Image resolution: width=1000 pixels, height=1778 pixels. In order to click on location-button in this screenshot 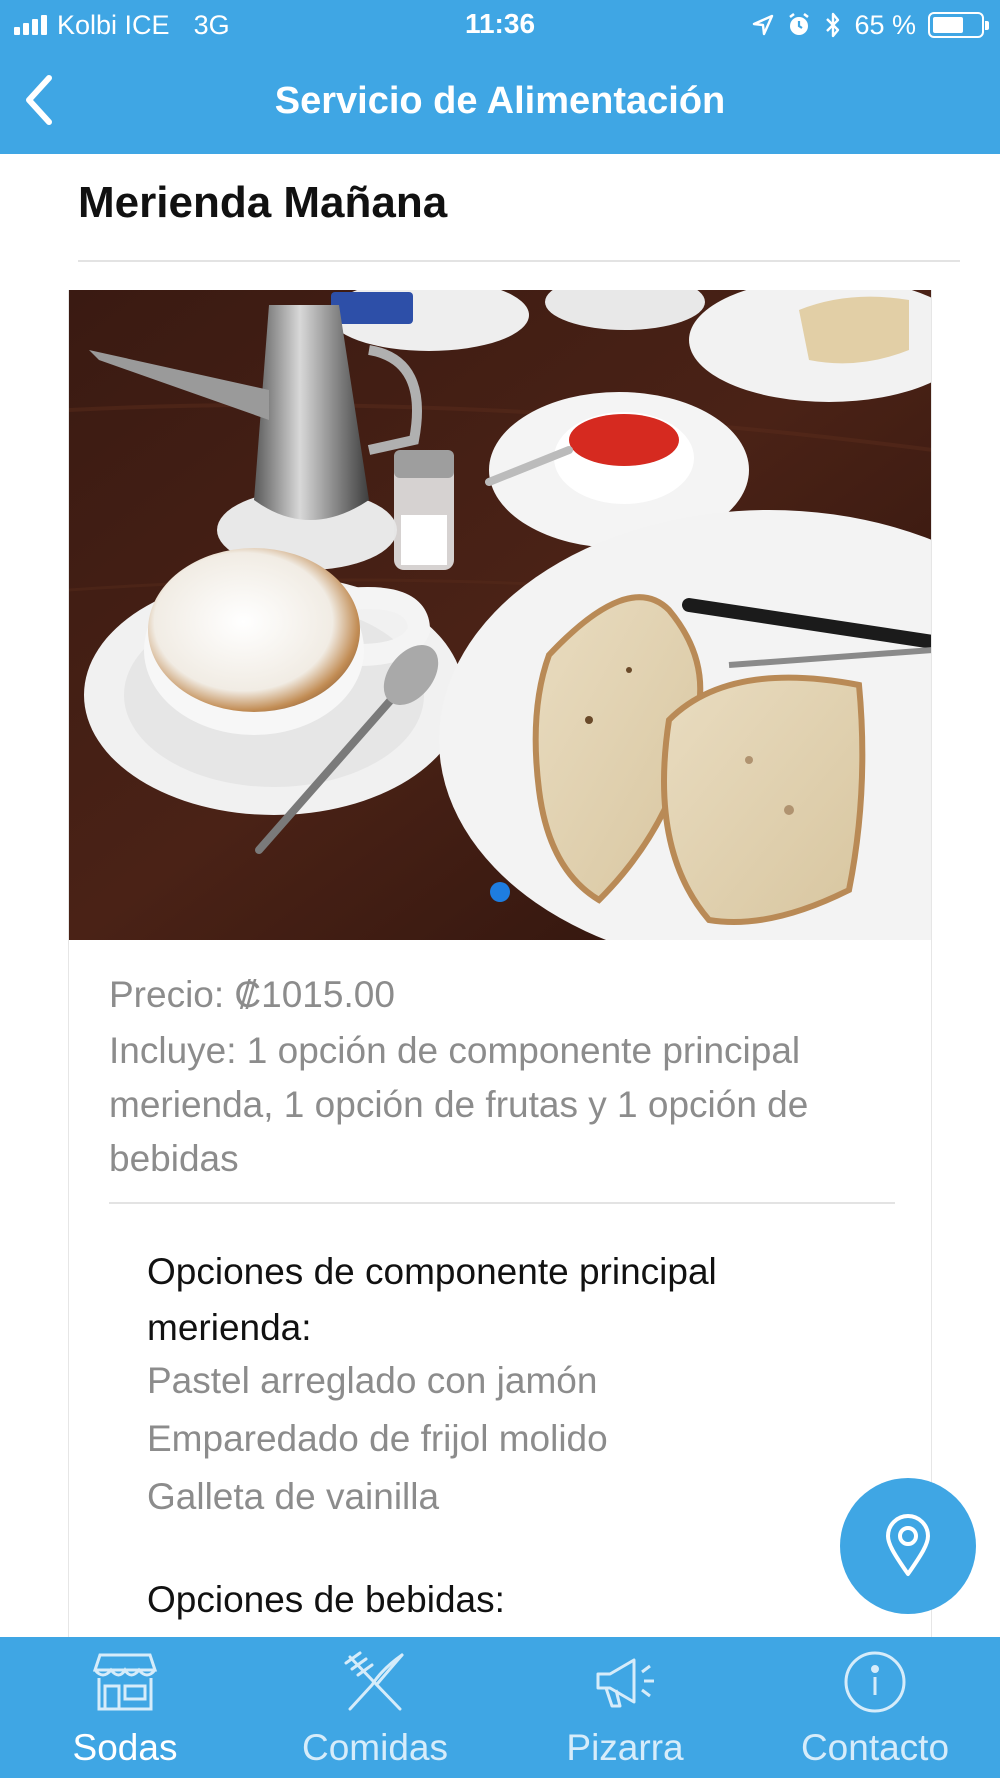, I will do `click(908, 1546)`.